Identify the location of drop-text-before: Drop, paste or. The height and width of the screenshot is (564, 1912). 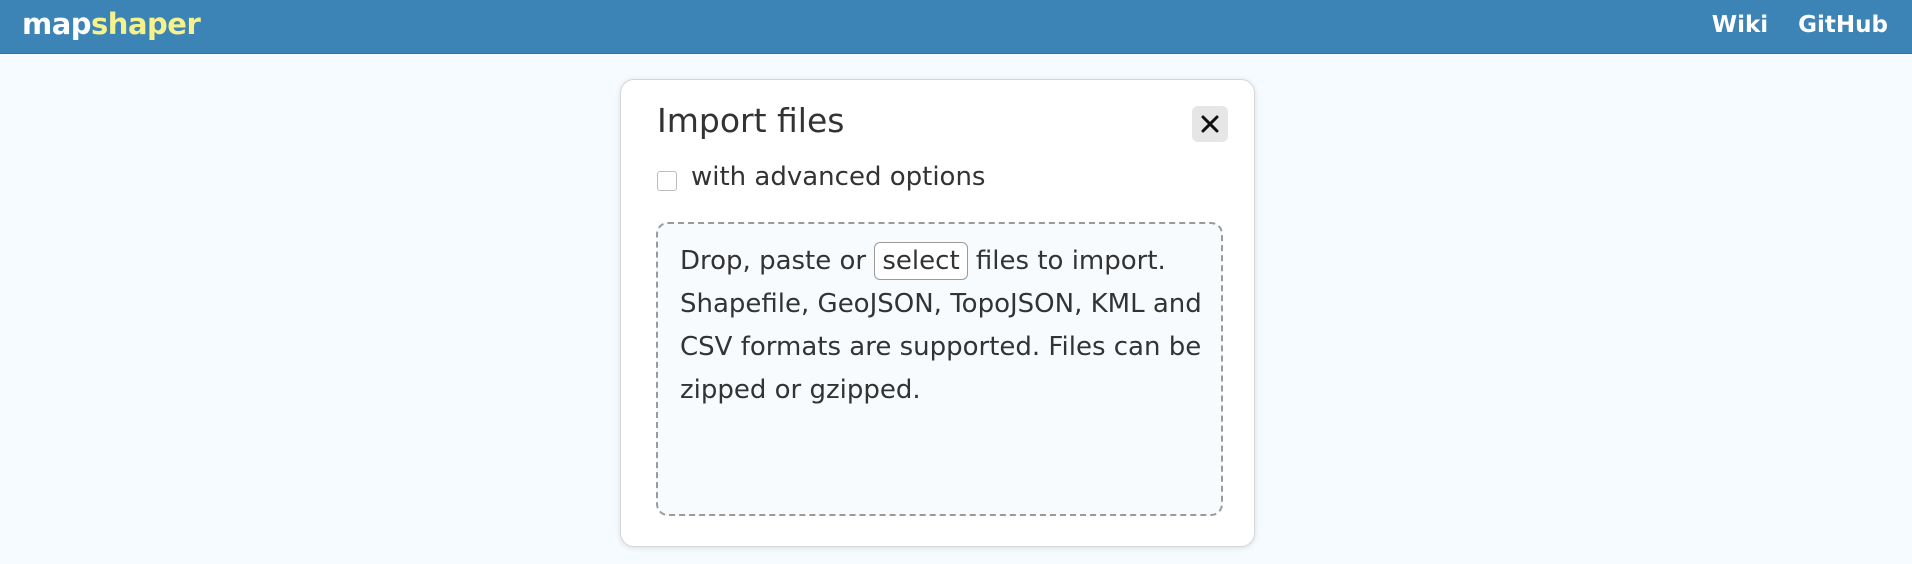
(777, 261).